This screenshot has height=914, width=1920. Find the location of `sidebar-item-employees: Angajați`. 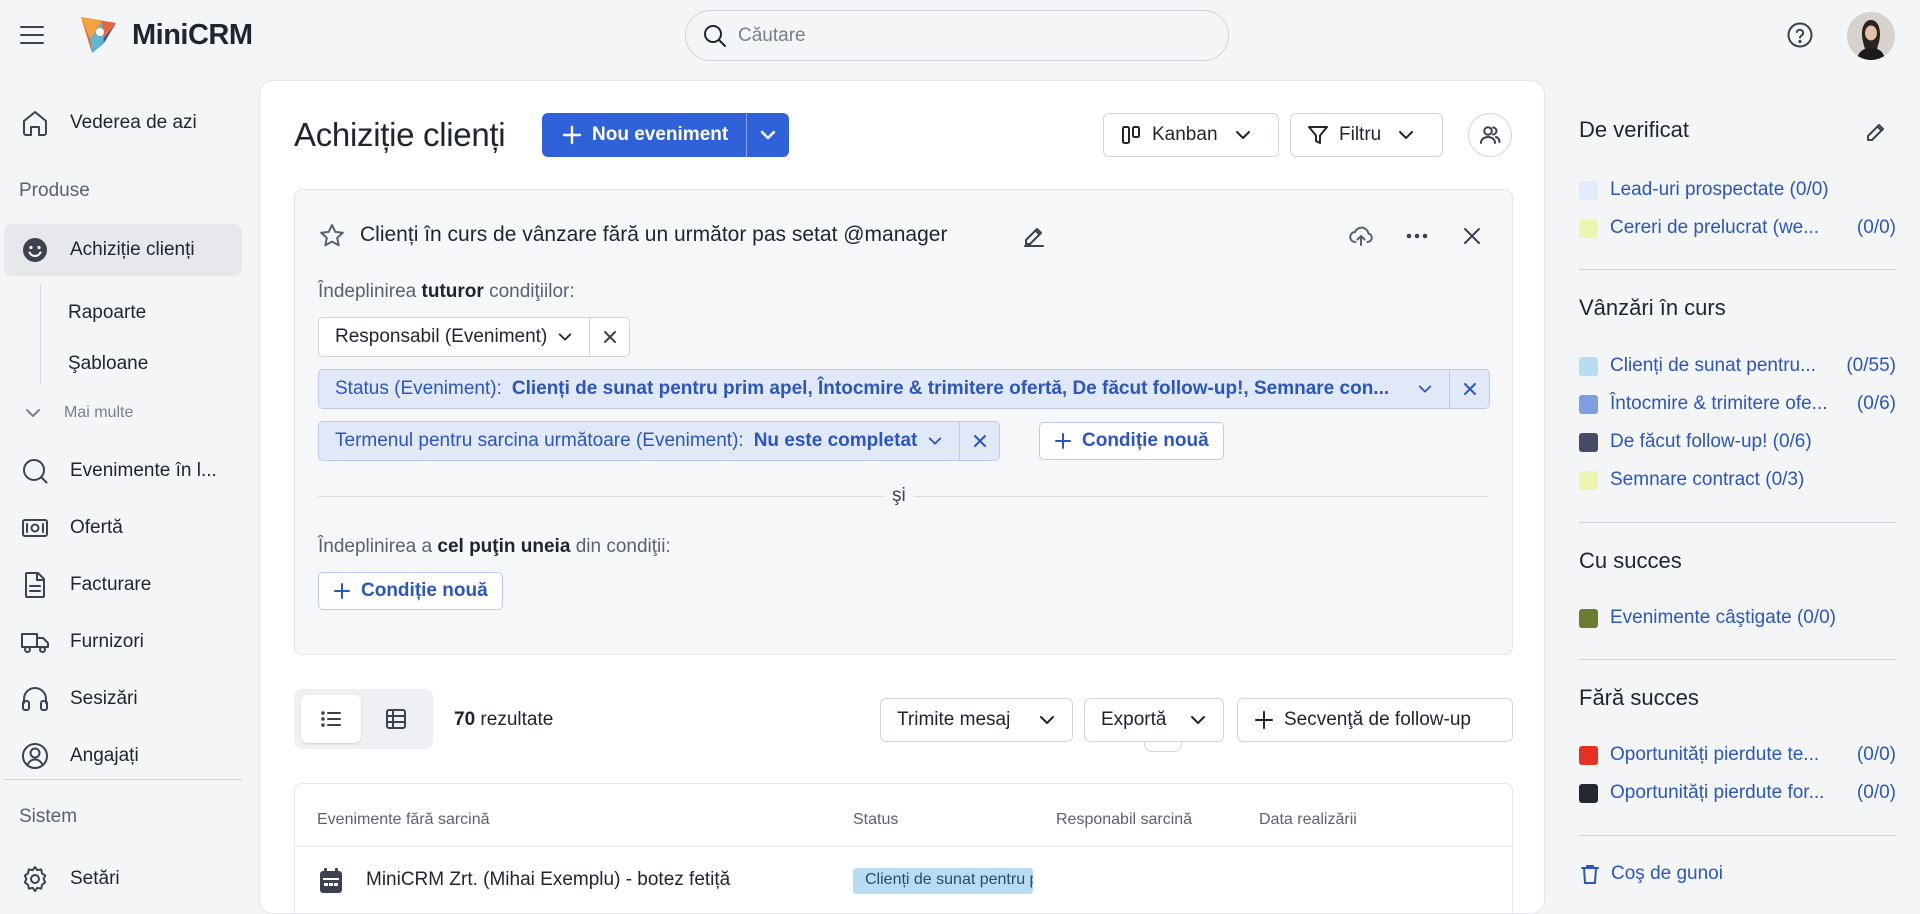

sidebar-item-employees: Angajați is located at coordinates (123, 756).